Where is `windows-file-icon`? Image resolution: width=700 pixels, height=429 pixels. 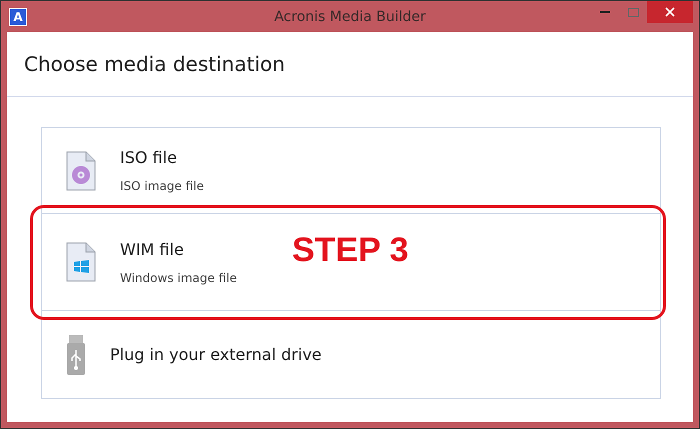
windows-file-icon is located at coordinates (81, 262).